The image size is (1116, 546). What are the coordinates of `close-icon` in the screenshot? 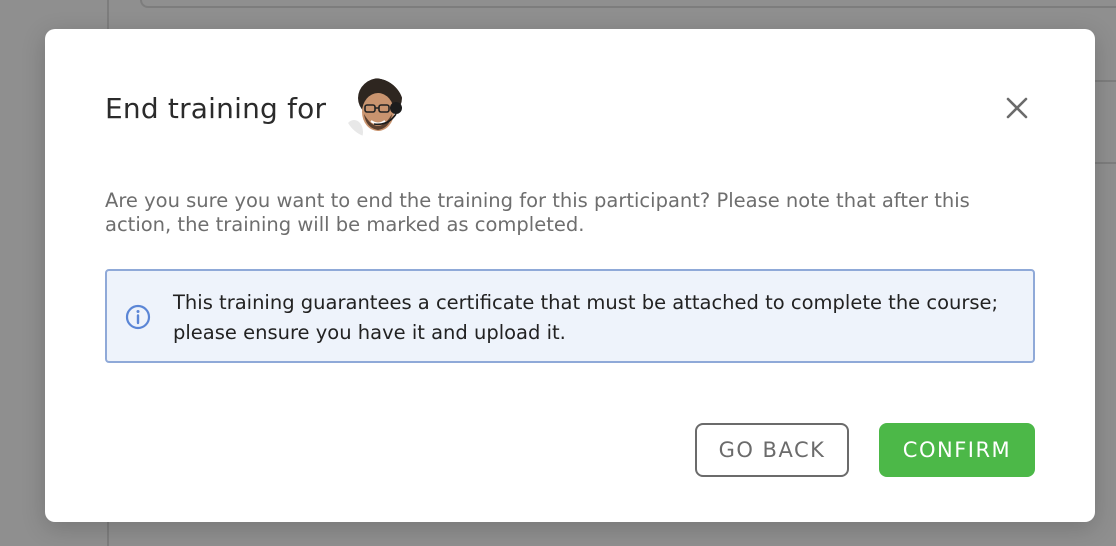 It's located at (1017, 108).